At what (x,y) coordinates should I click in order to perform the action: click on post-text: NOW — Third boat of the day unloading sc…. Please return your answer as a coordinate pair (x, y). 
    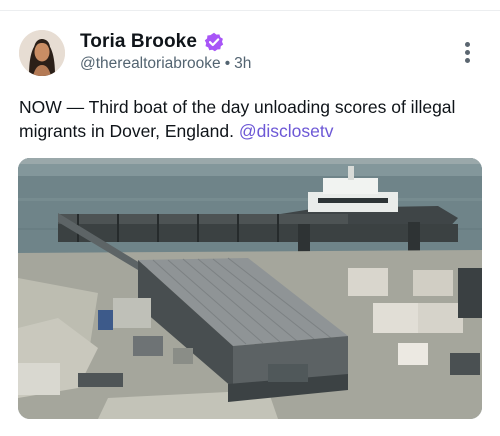
    Looking at the image, I should click on (251, 119).